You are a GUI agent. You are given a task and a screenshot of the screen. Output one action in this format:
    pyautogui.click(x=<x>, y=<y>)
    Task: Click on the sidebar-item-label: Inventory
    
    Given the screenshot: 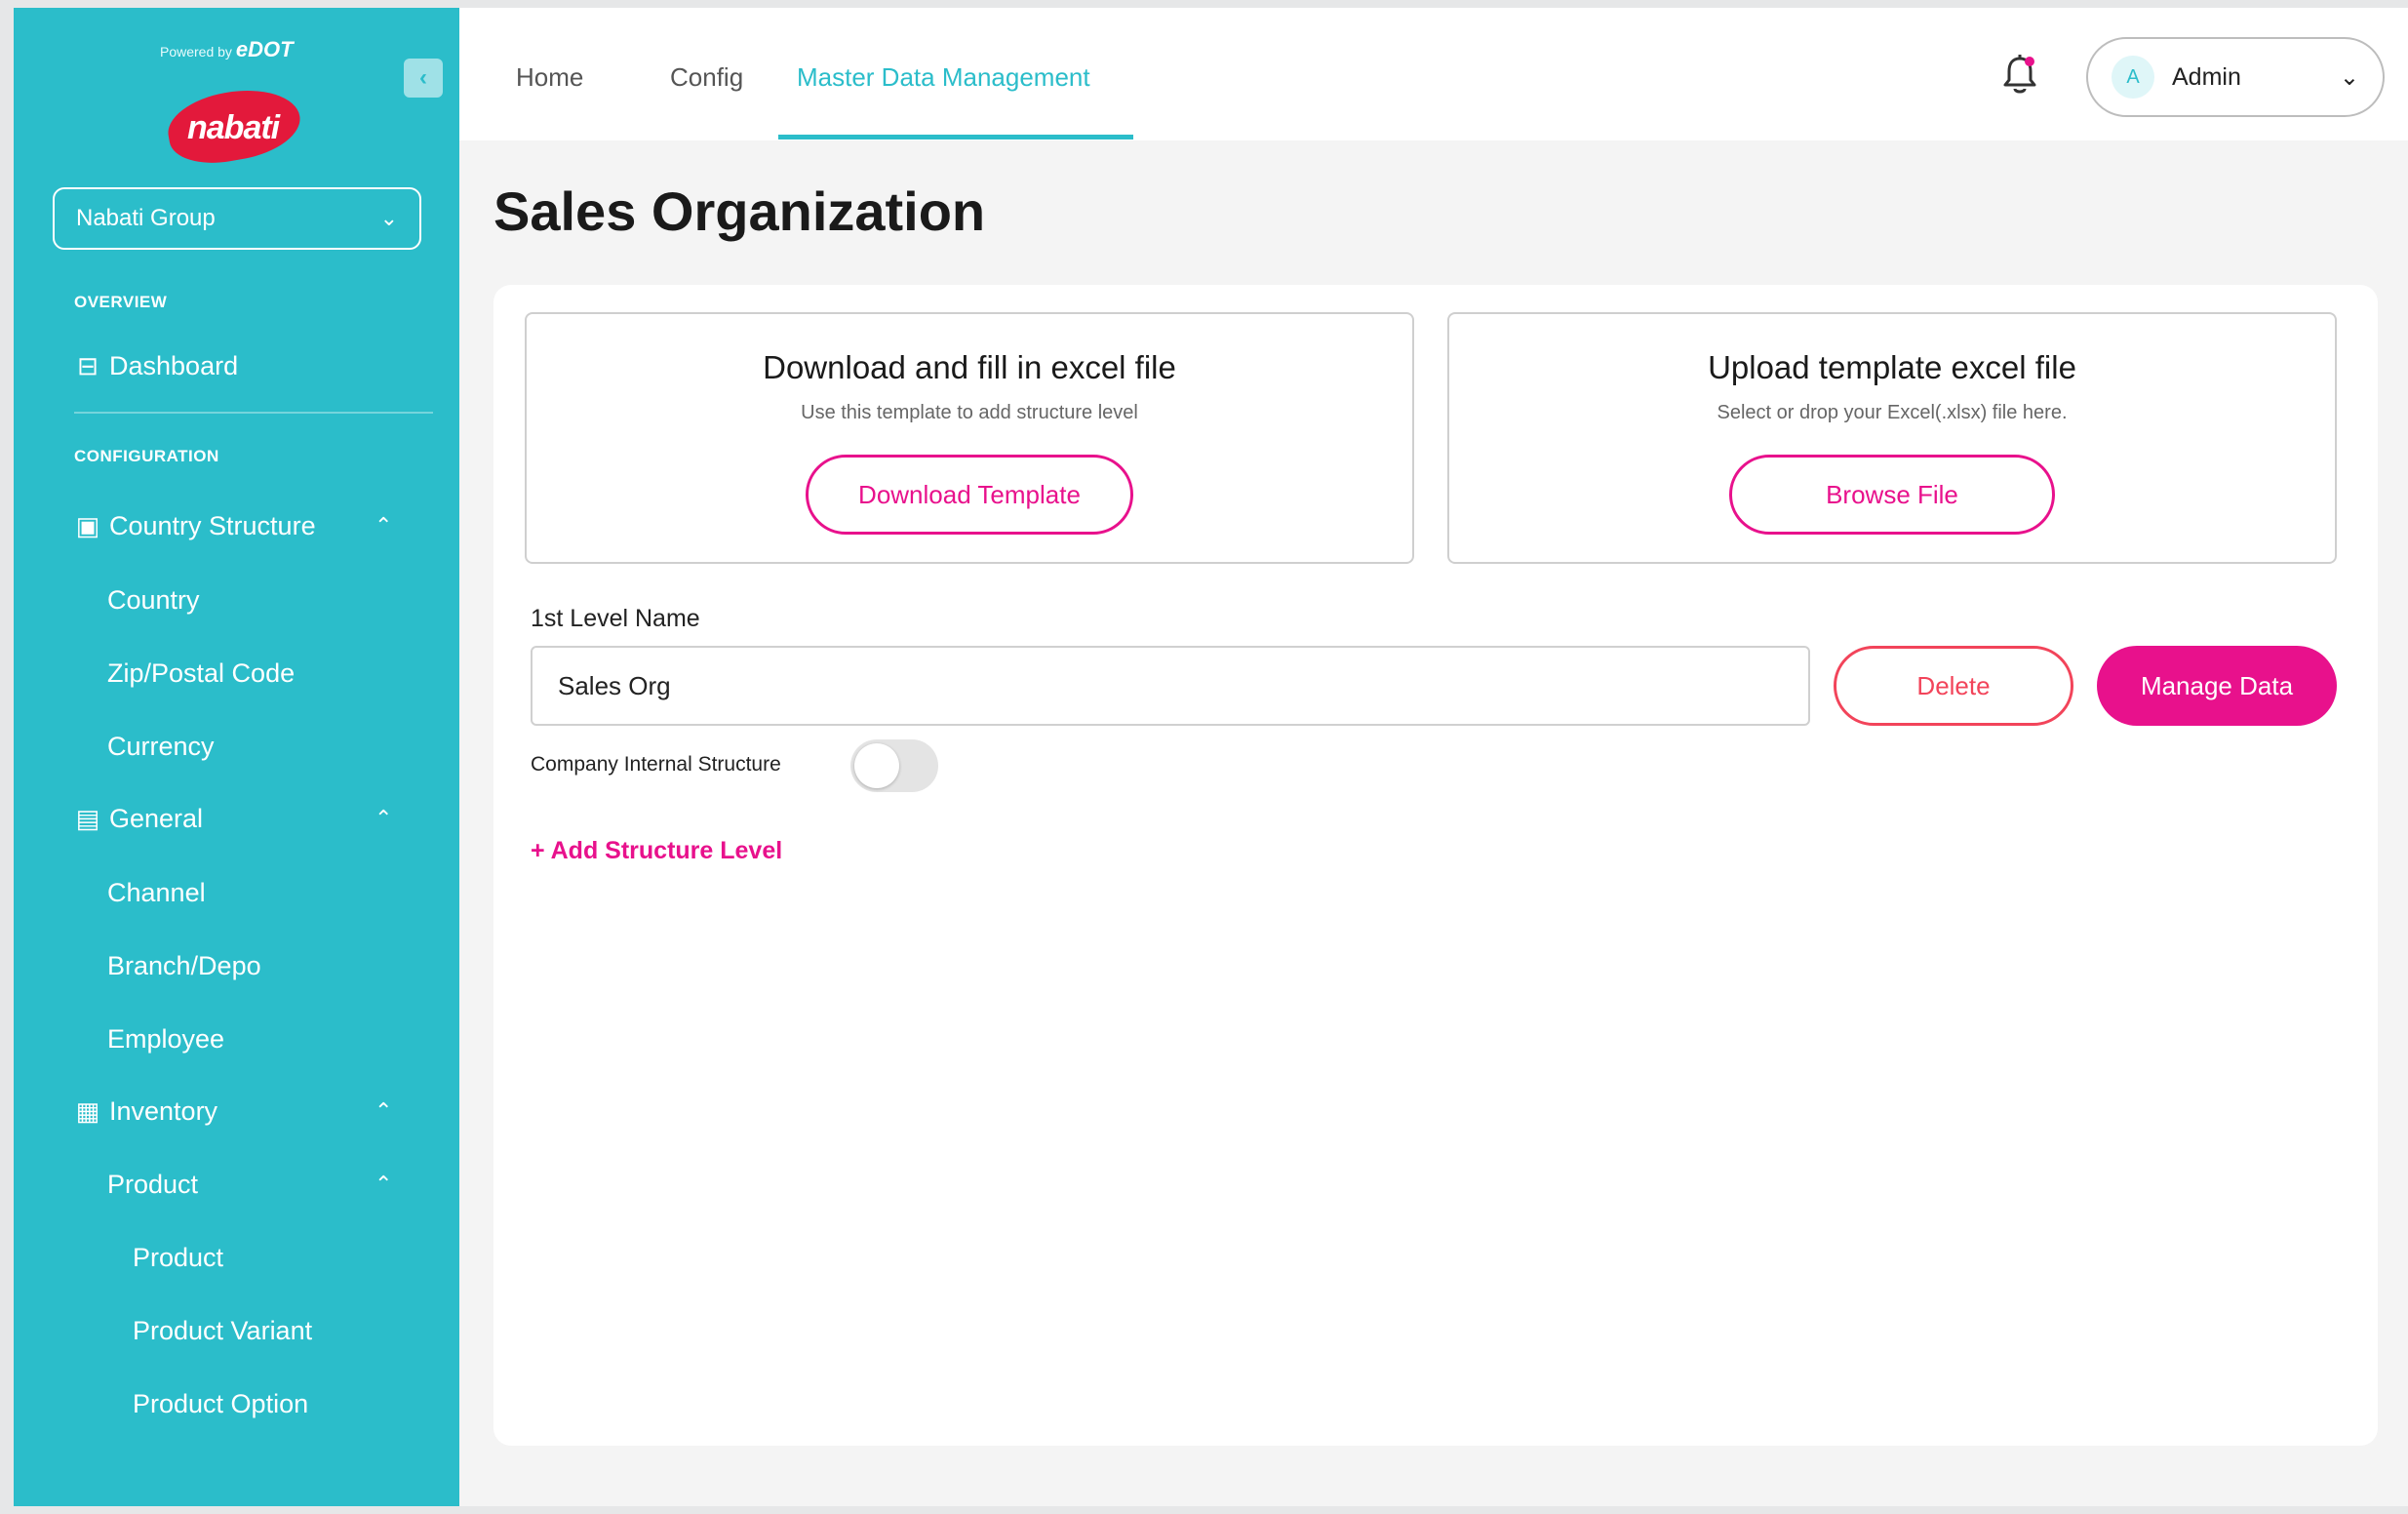 What is the action you would take?
    pyautogui.click(x=164, y=1111)
    